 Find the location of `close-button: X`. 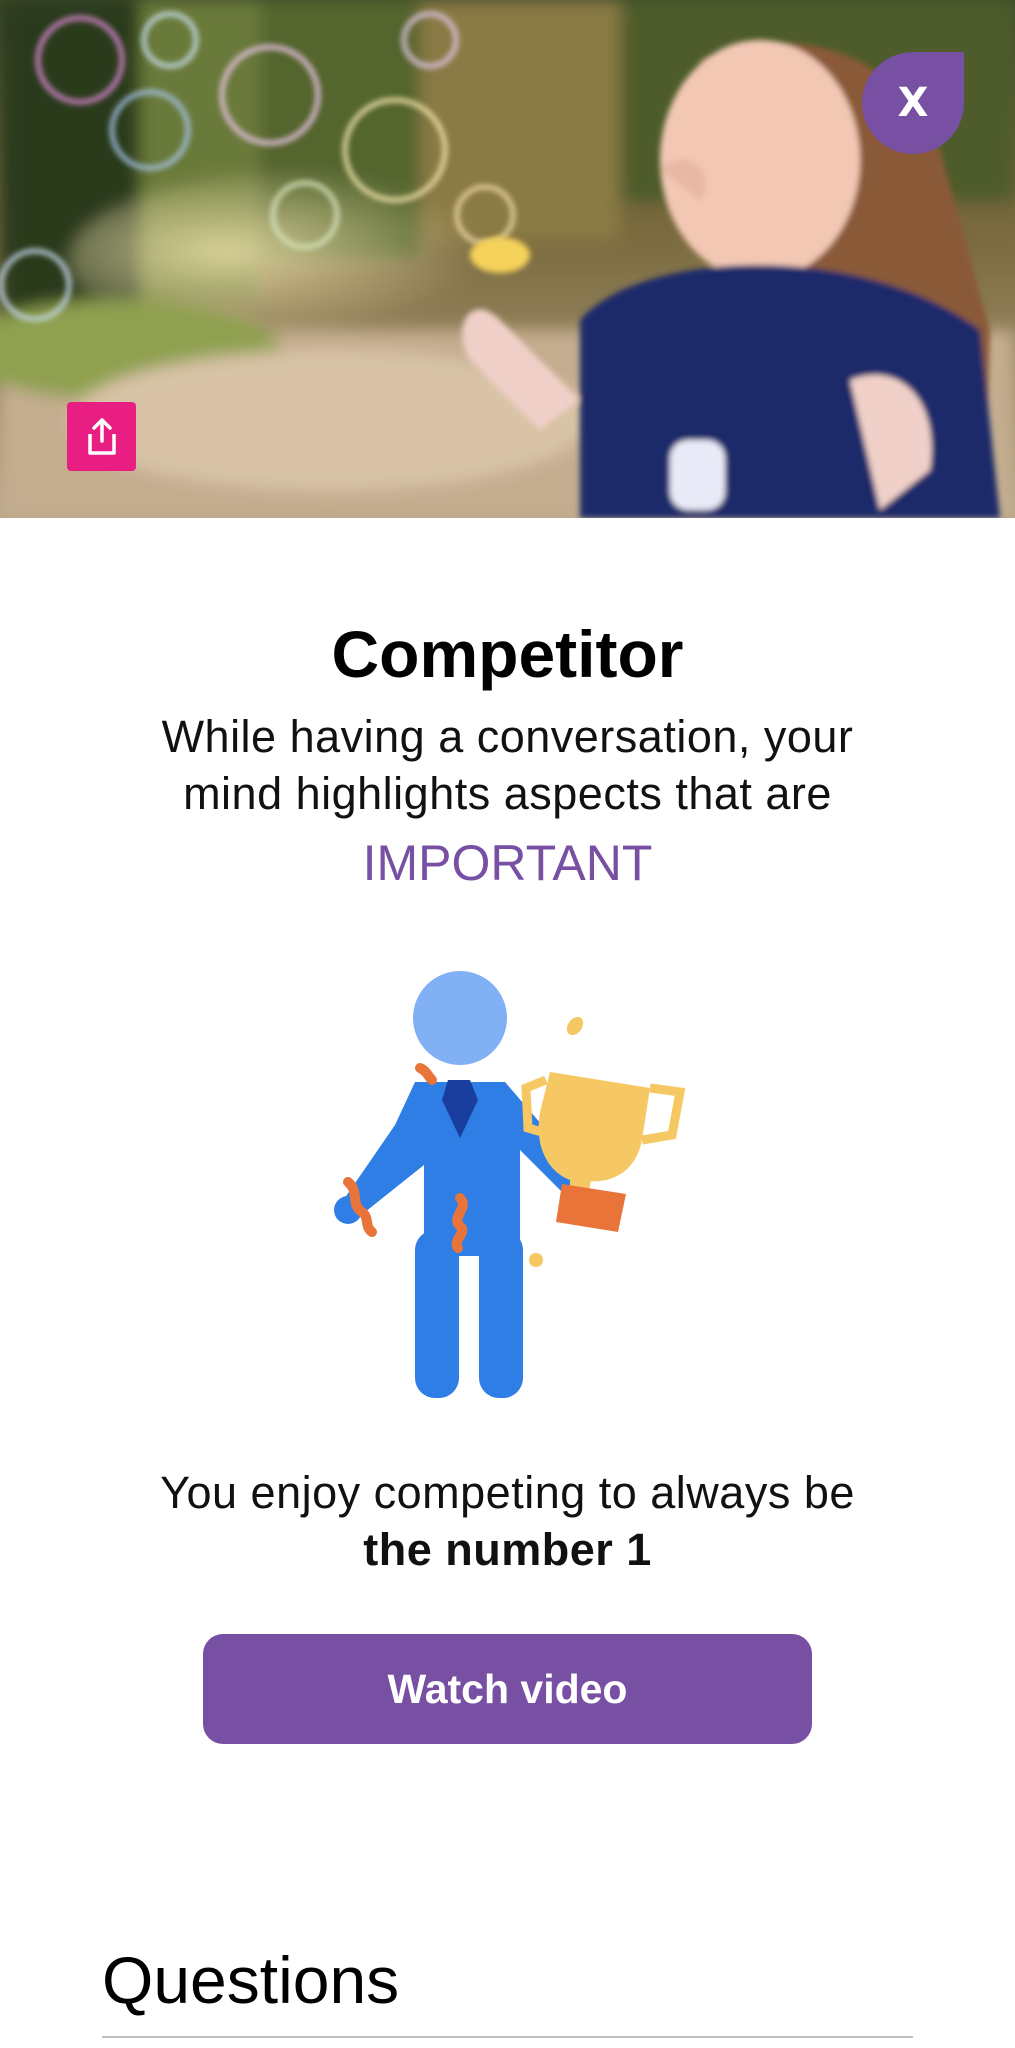

close-button: X is located at coordinates (913, 103).